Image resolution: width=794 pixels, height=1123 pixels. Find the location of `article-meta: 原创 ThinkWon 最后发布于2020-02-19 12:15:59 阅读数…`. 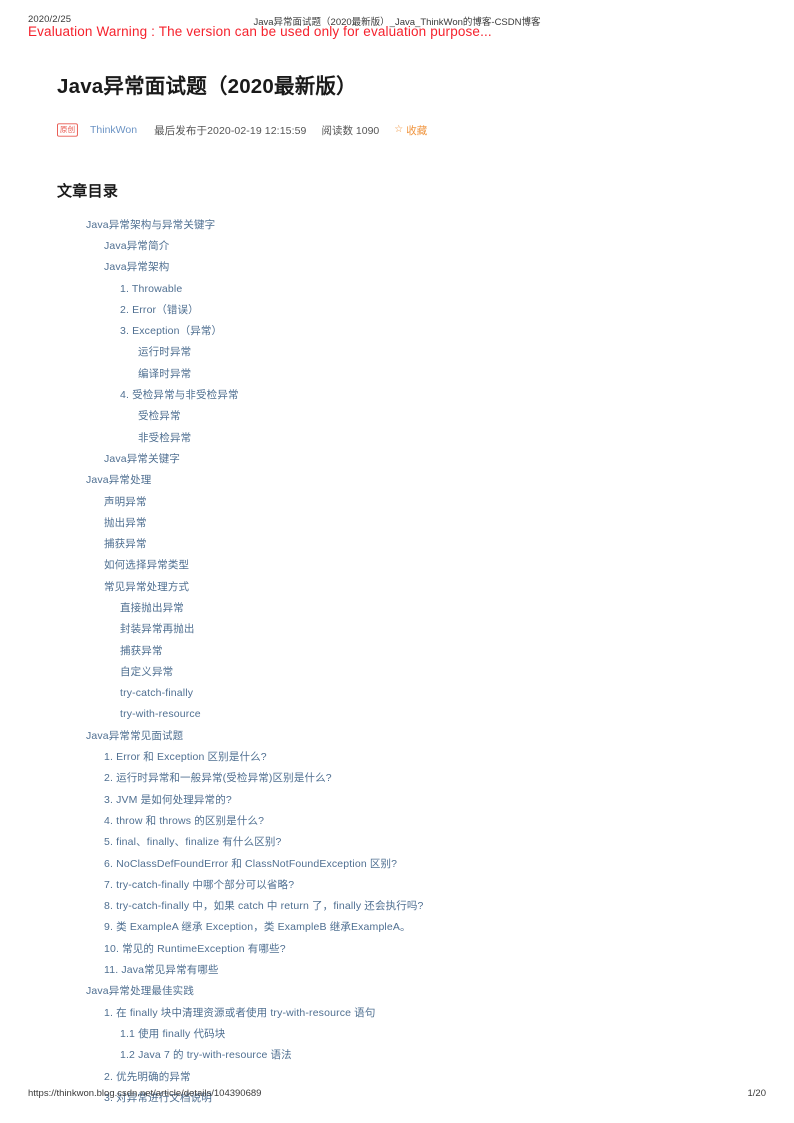

article-meta: 原创 ThinkWon 最后发布于2020-02-19 12:15:59 阅读数… is located at coordinates (402, 130).